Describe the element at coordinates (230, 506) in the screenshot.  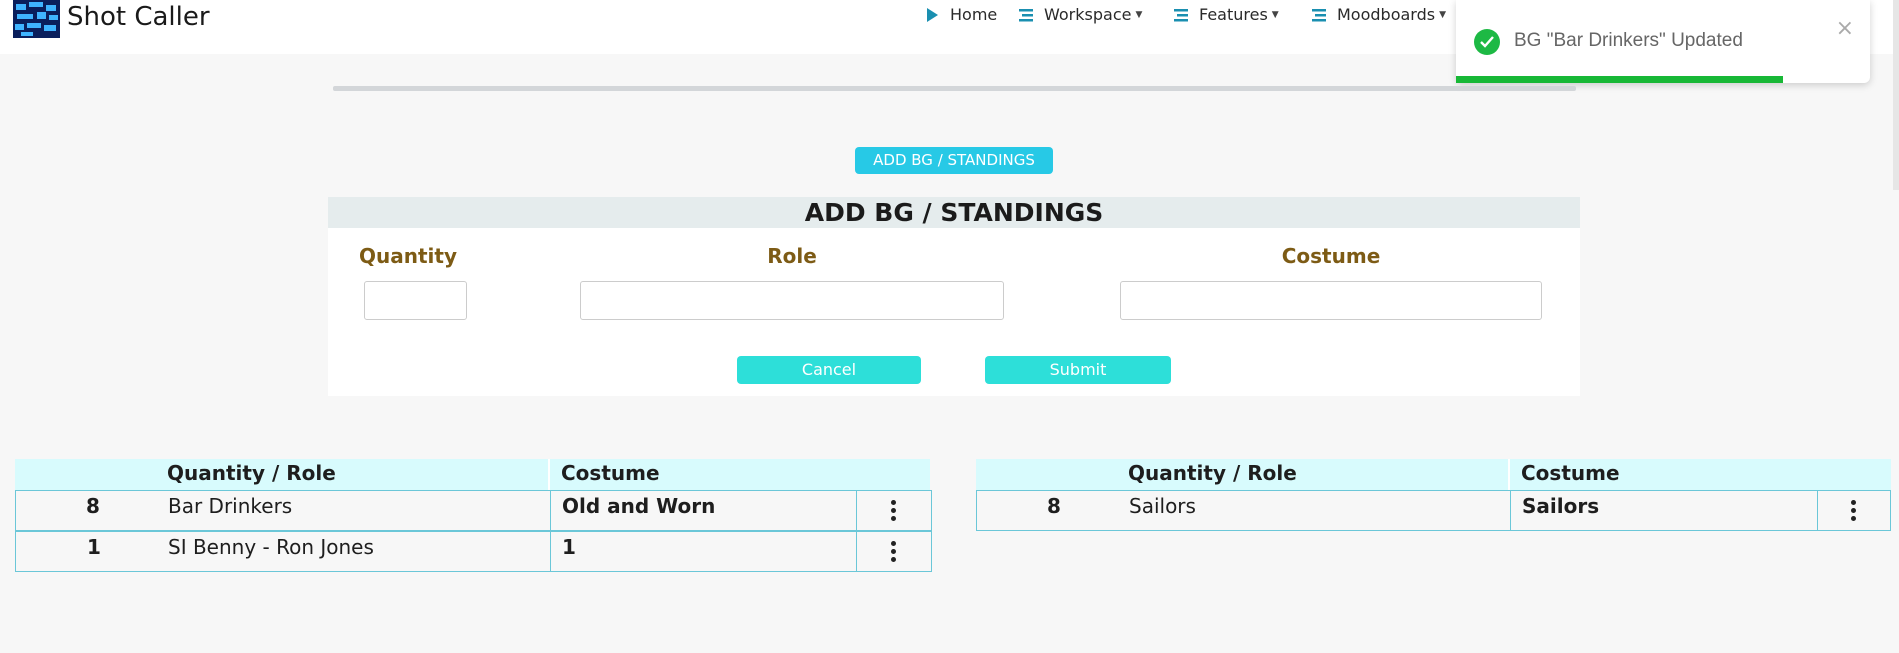
I see `row-role: Bar Drinkers` at that location.